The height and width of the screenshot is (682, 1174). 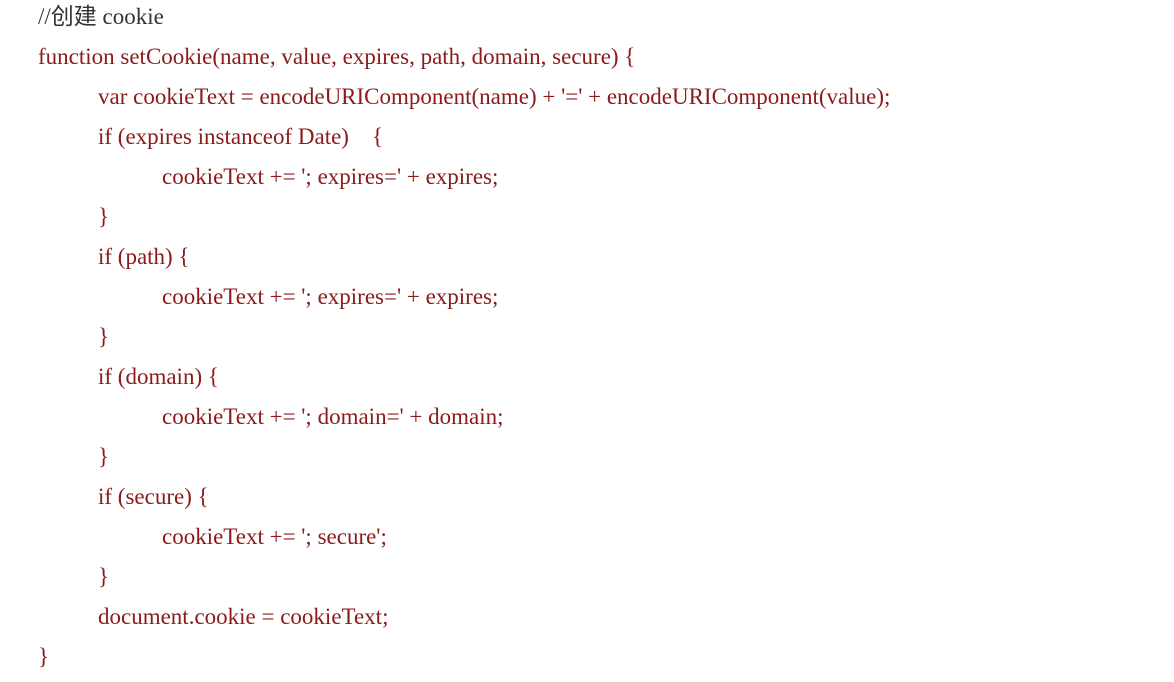 What do you see at coordinates (101, 16) in the screenshot?
I see `code-line-comment: //创建 cookie` at bounding box center [101, 16].